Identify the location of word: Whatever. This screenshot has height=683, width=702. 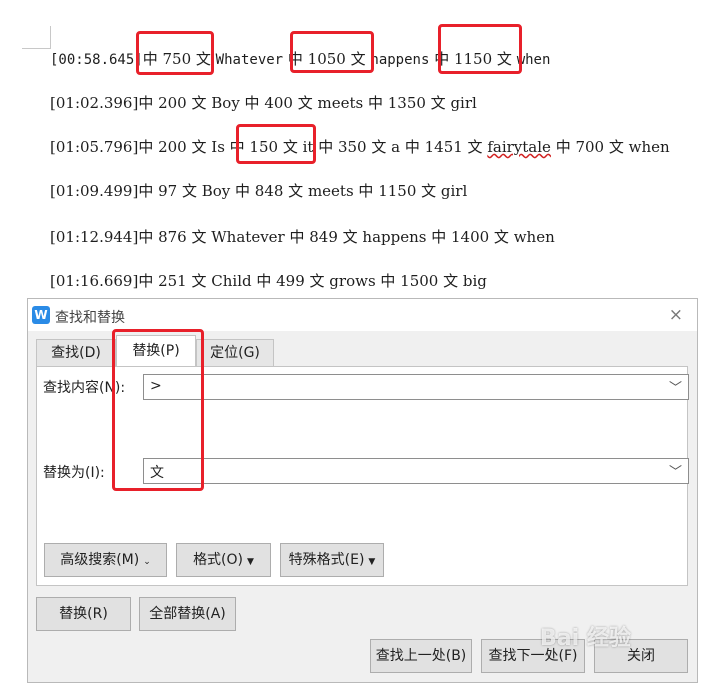
(249, 60).